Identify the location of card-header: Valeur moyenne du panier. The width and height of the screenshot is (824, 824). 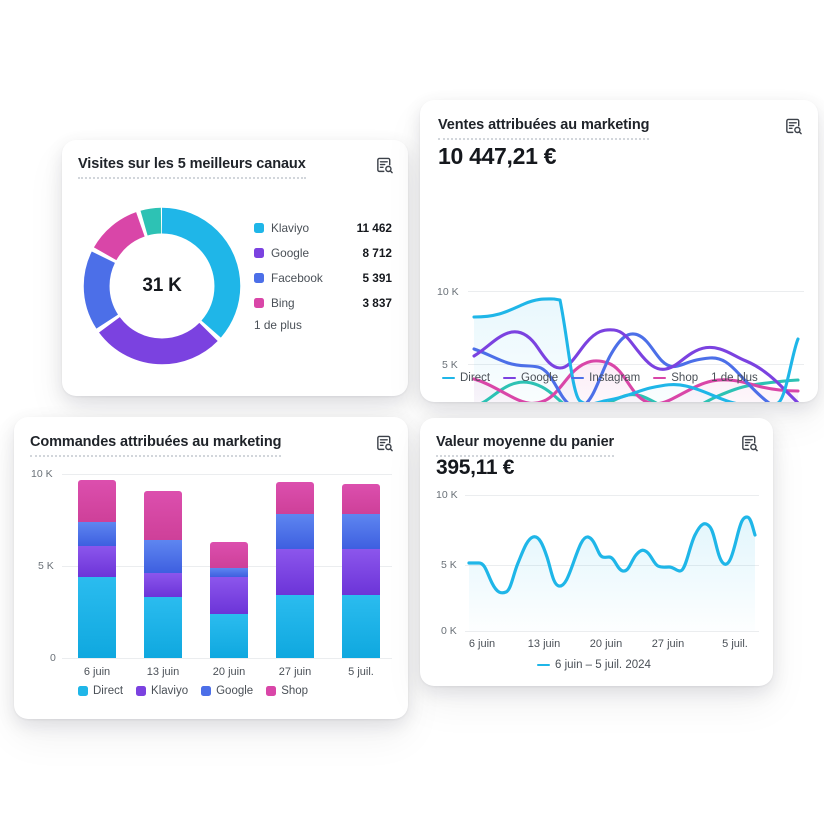
(597, 445).